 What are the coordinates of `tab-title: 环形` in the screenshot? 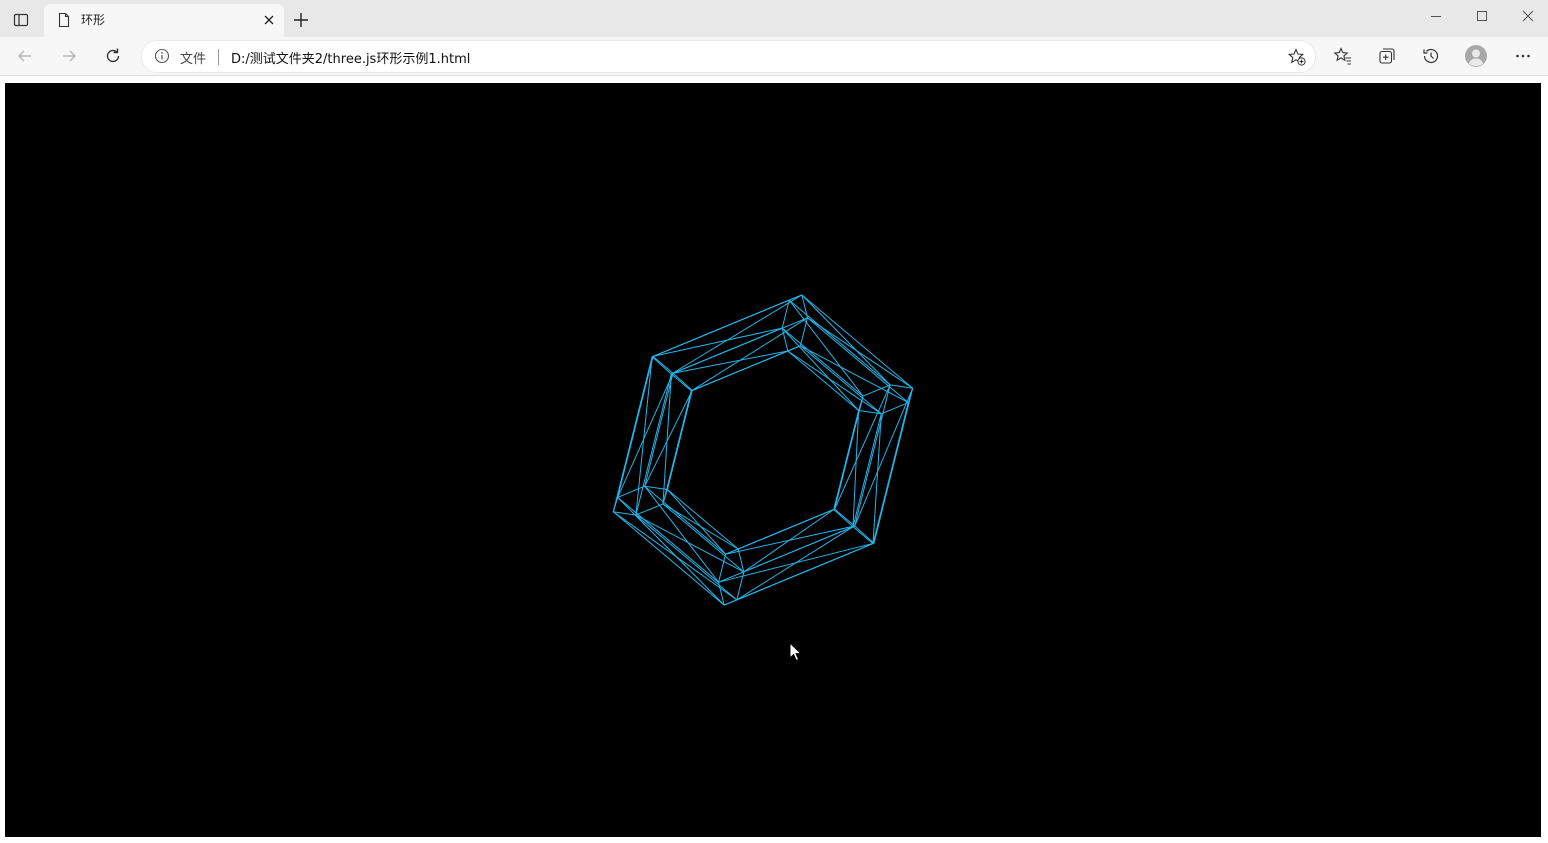 It's located at (93, 20).